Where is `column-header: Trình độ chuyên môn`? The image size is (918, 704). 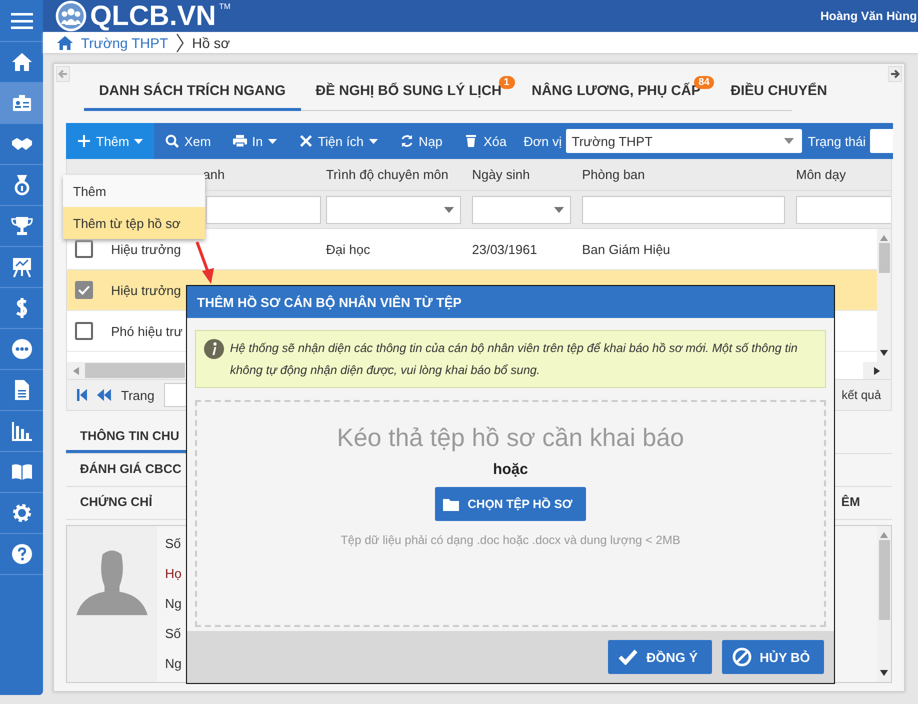 column-header: Trình độ chuyên môn is located at coordinates (387, 174).